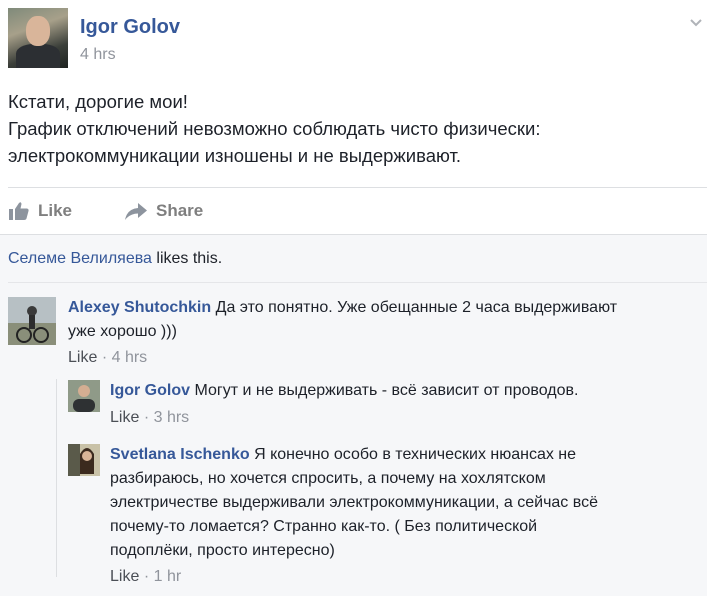 The image size is (707, 596). I want to click on chevron-down-icon, so click(696, 22).